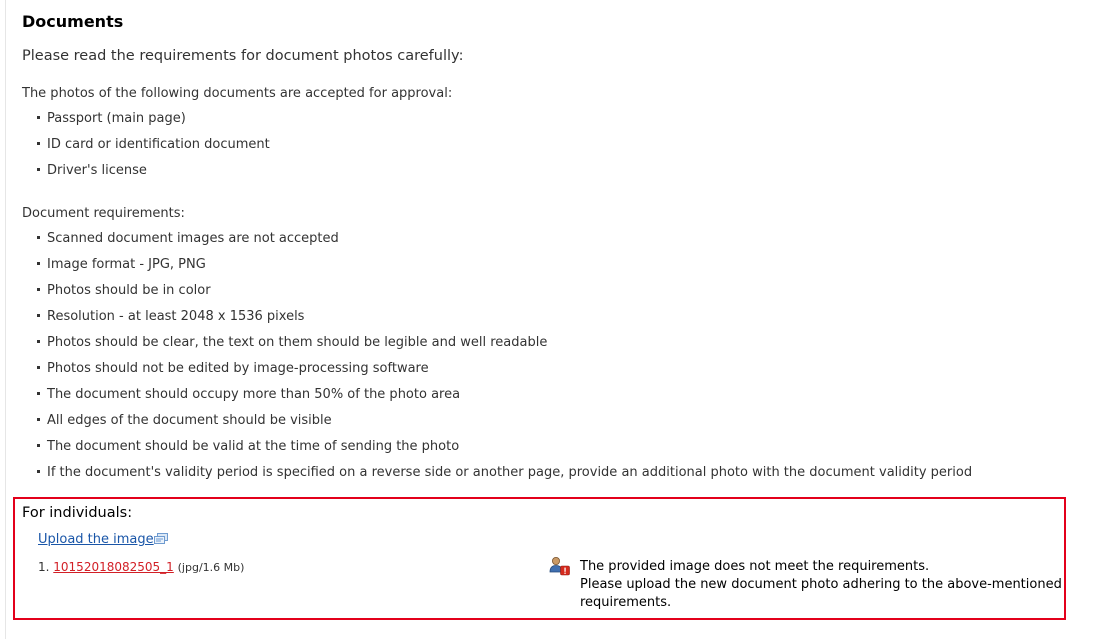 This screenshot has height=639, width=1102. I want to click on list-item: Resolution - at least 2048 x 1536 pixels, so click(504, 317).